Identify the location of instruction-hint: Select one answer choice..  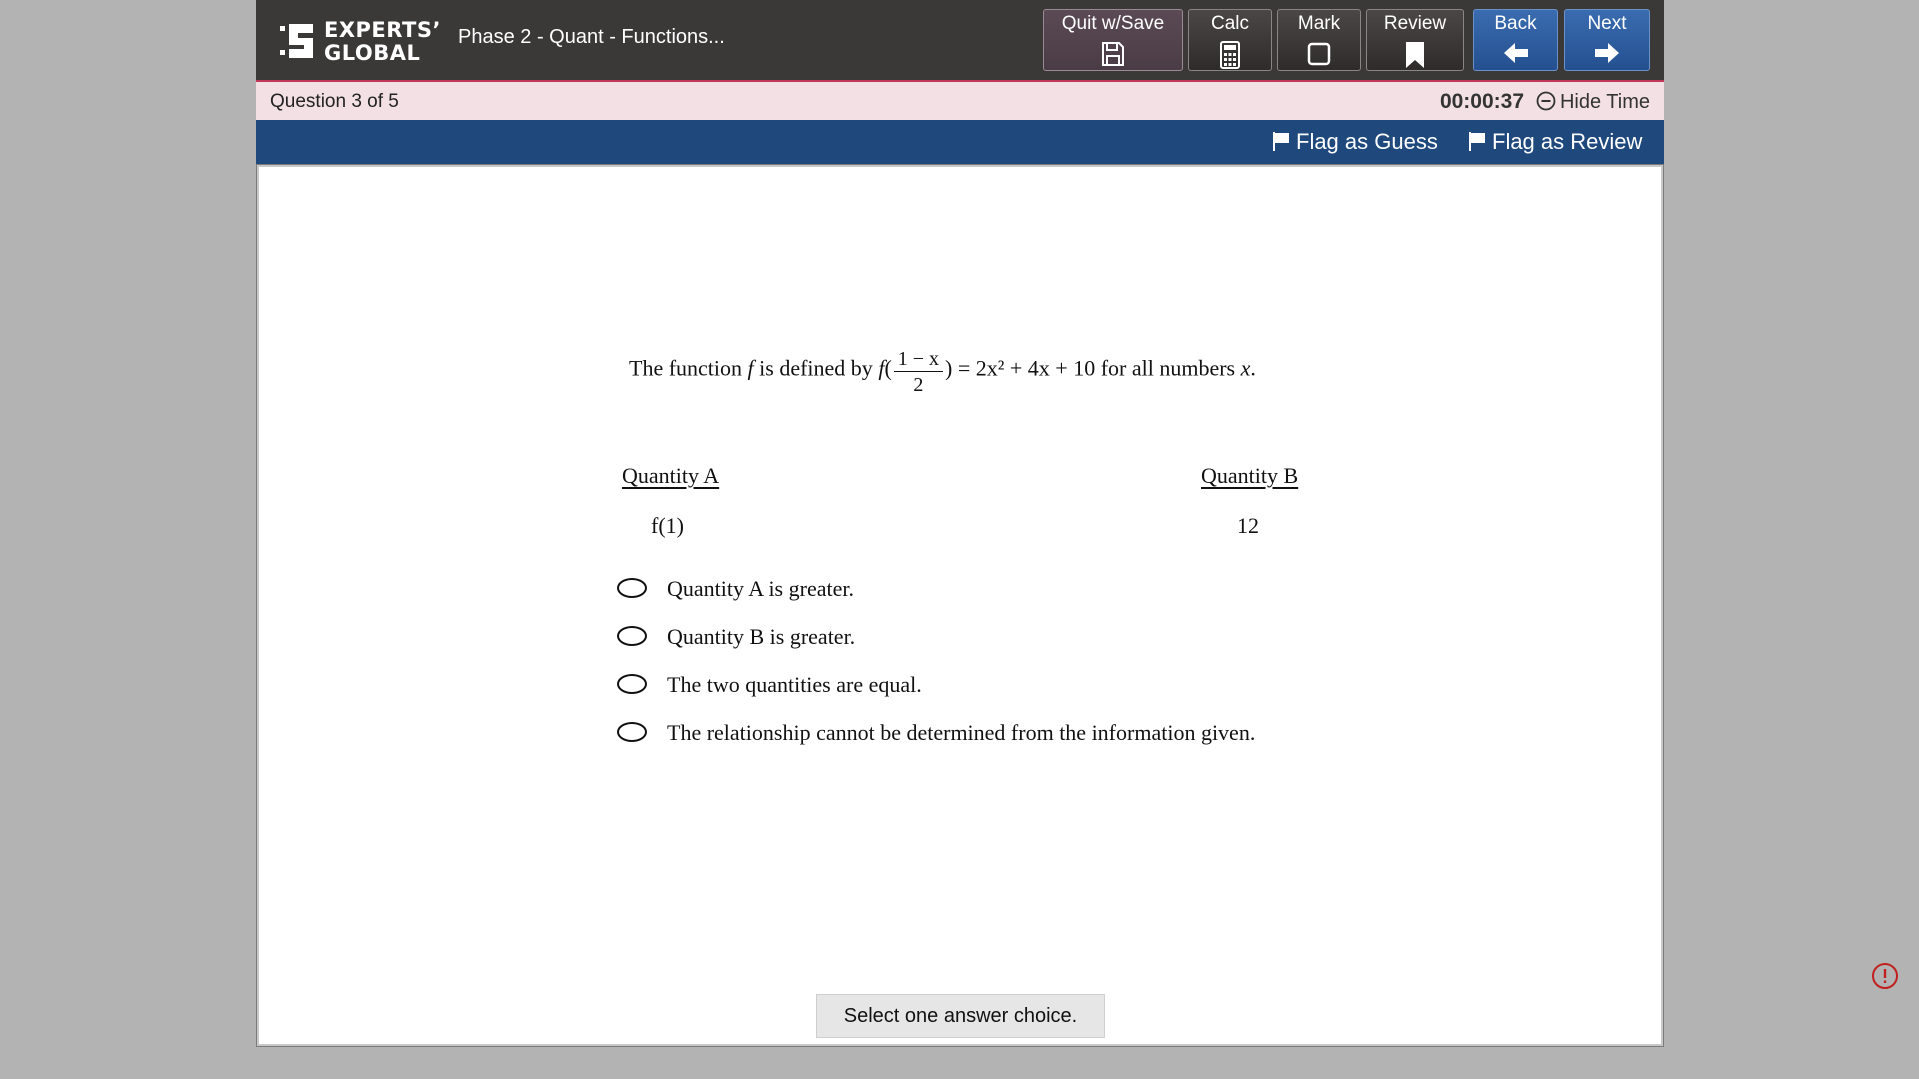
(960, 1016).